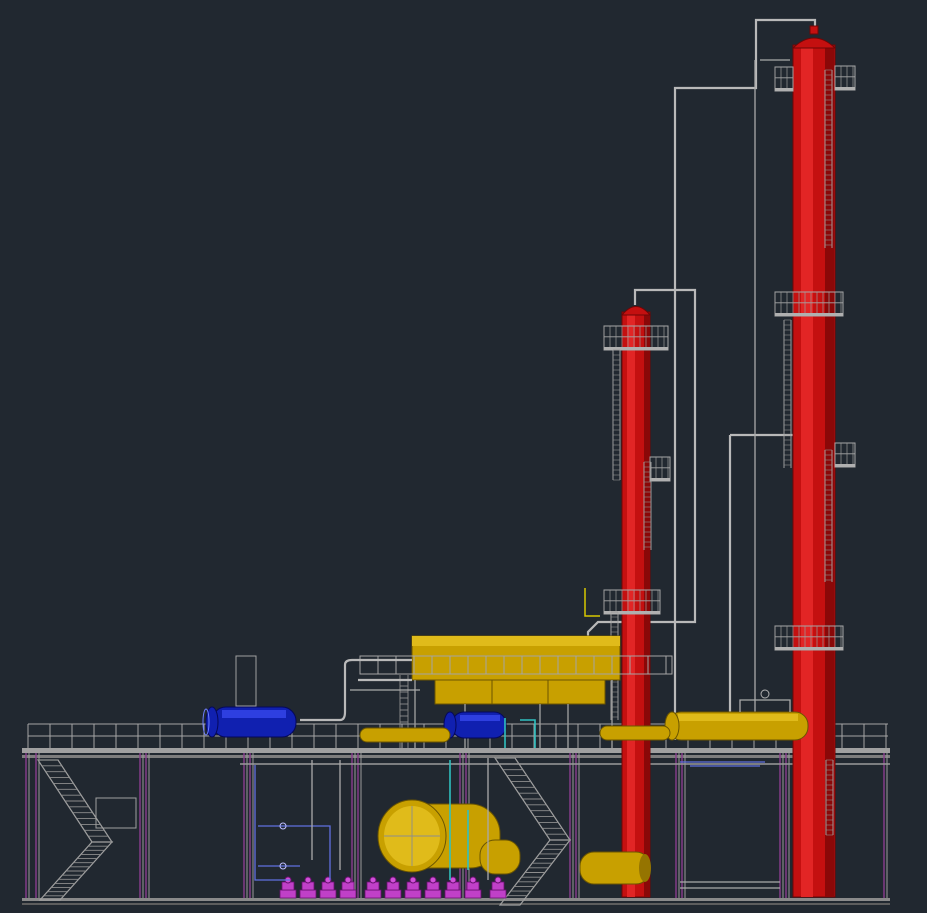 The height and width of the screenshot is (913, 927). Describe the element at coordinates (116, 813) in the screenshot. I see `stair-landing-left` at that location.